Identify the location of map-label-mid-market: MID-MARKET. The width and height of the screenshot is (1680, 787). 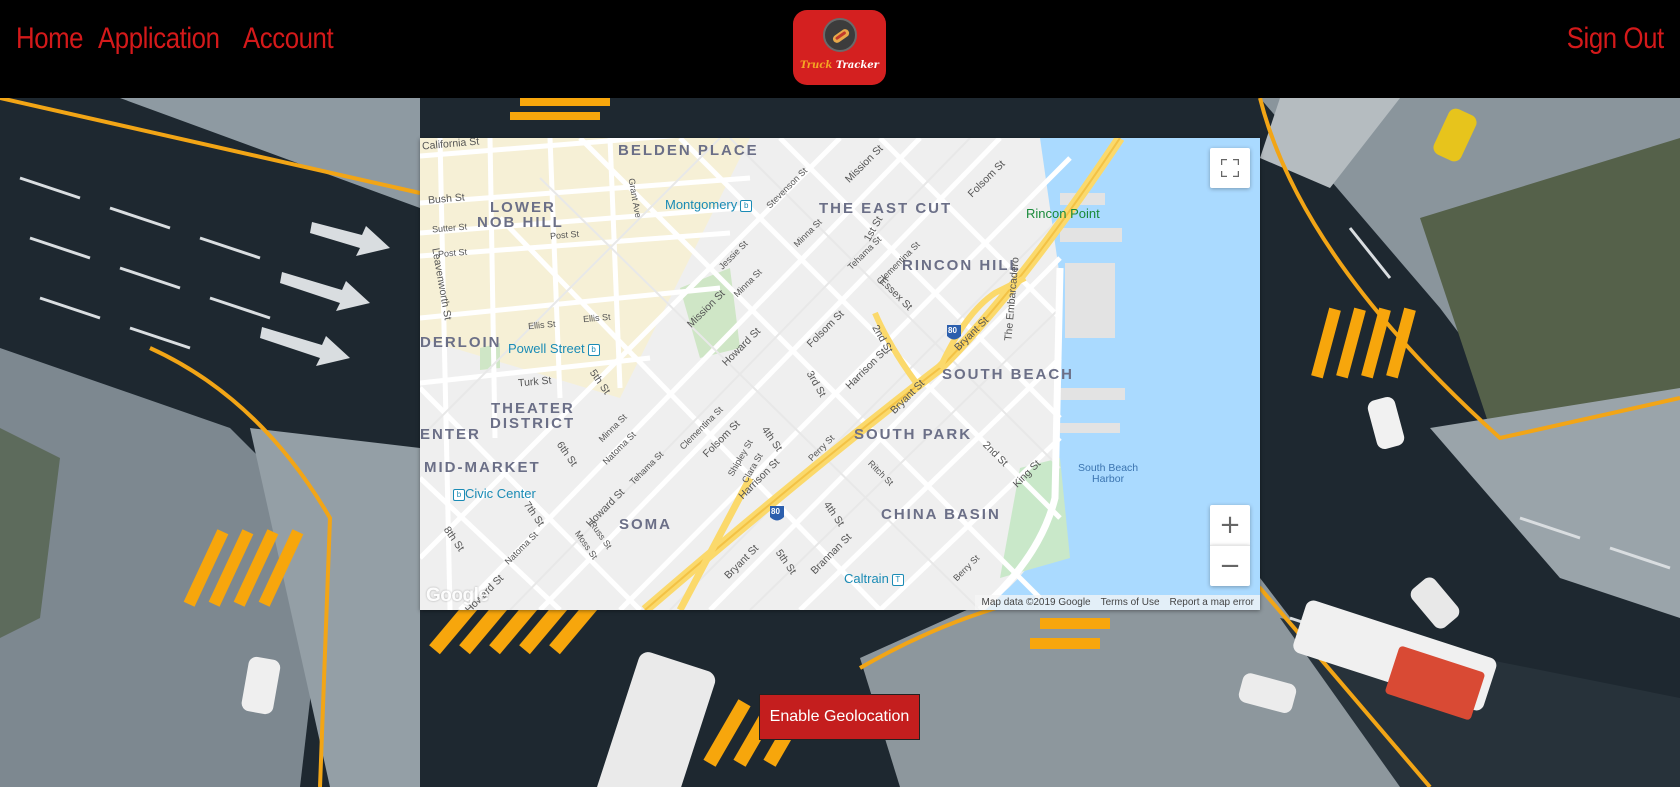
(482, 467).